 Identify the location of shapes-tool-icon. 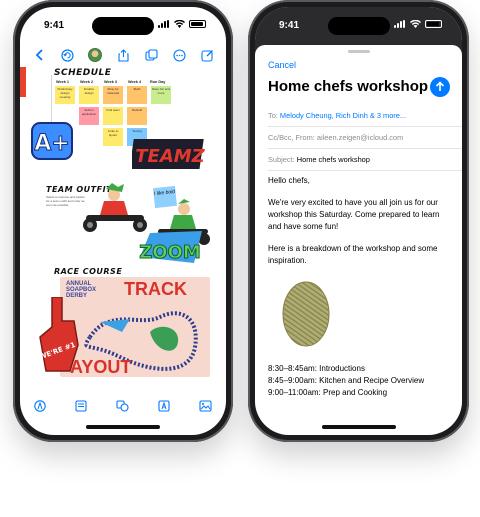
(122, 407).